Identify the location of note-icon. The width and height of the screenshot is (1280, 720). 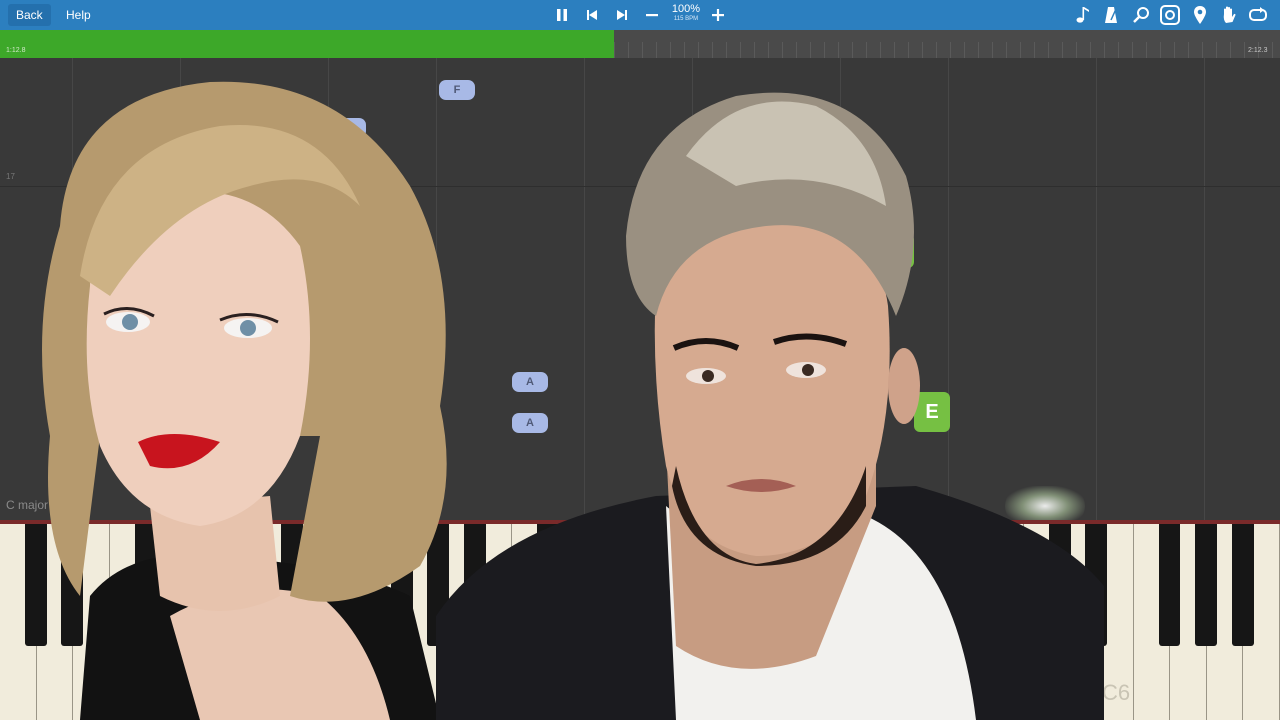
(1082, 15).